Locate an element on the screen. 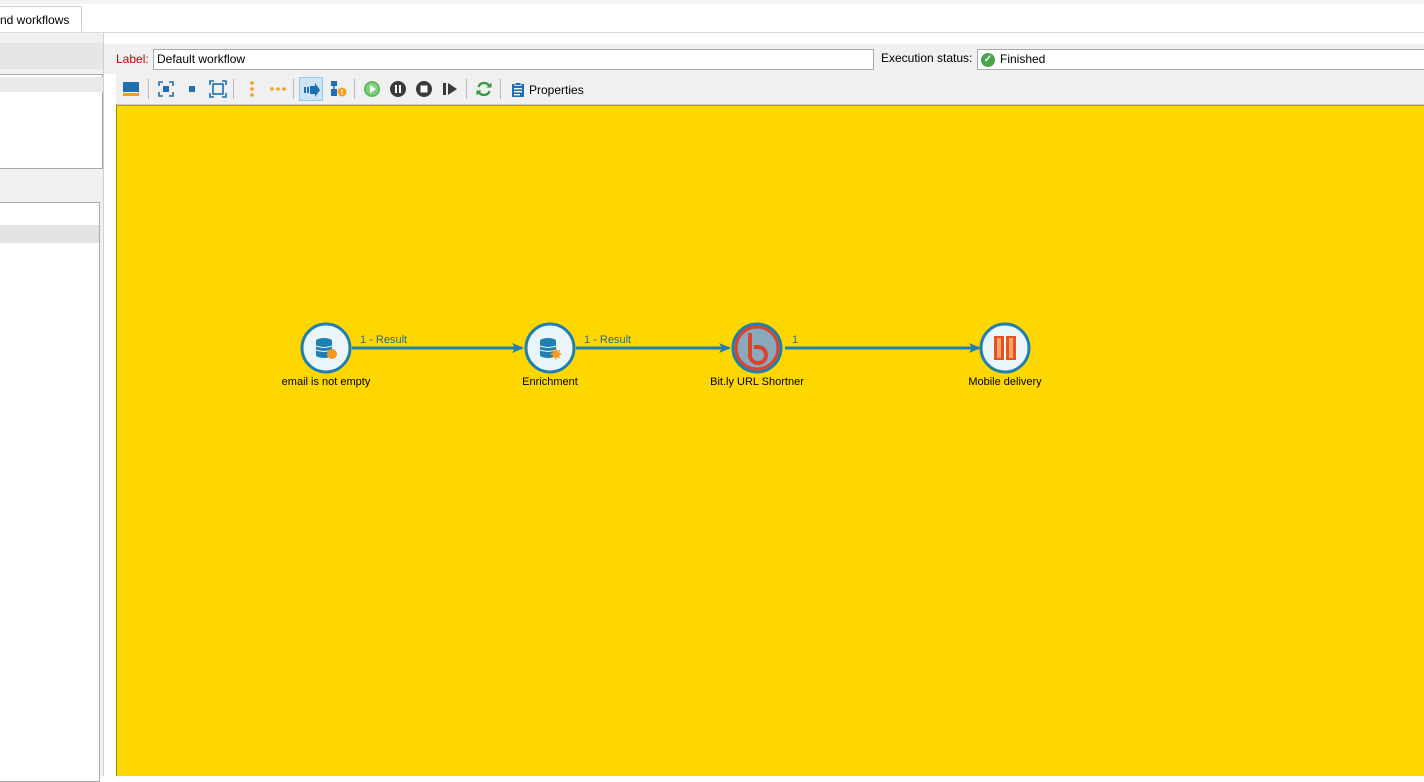 This screenshot has height=782, width=1424. workflow-node-bitly is located at coordinates (757, 348).